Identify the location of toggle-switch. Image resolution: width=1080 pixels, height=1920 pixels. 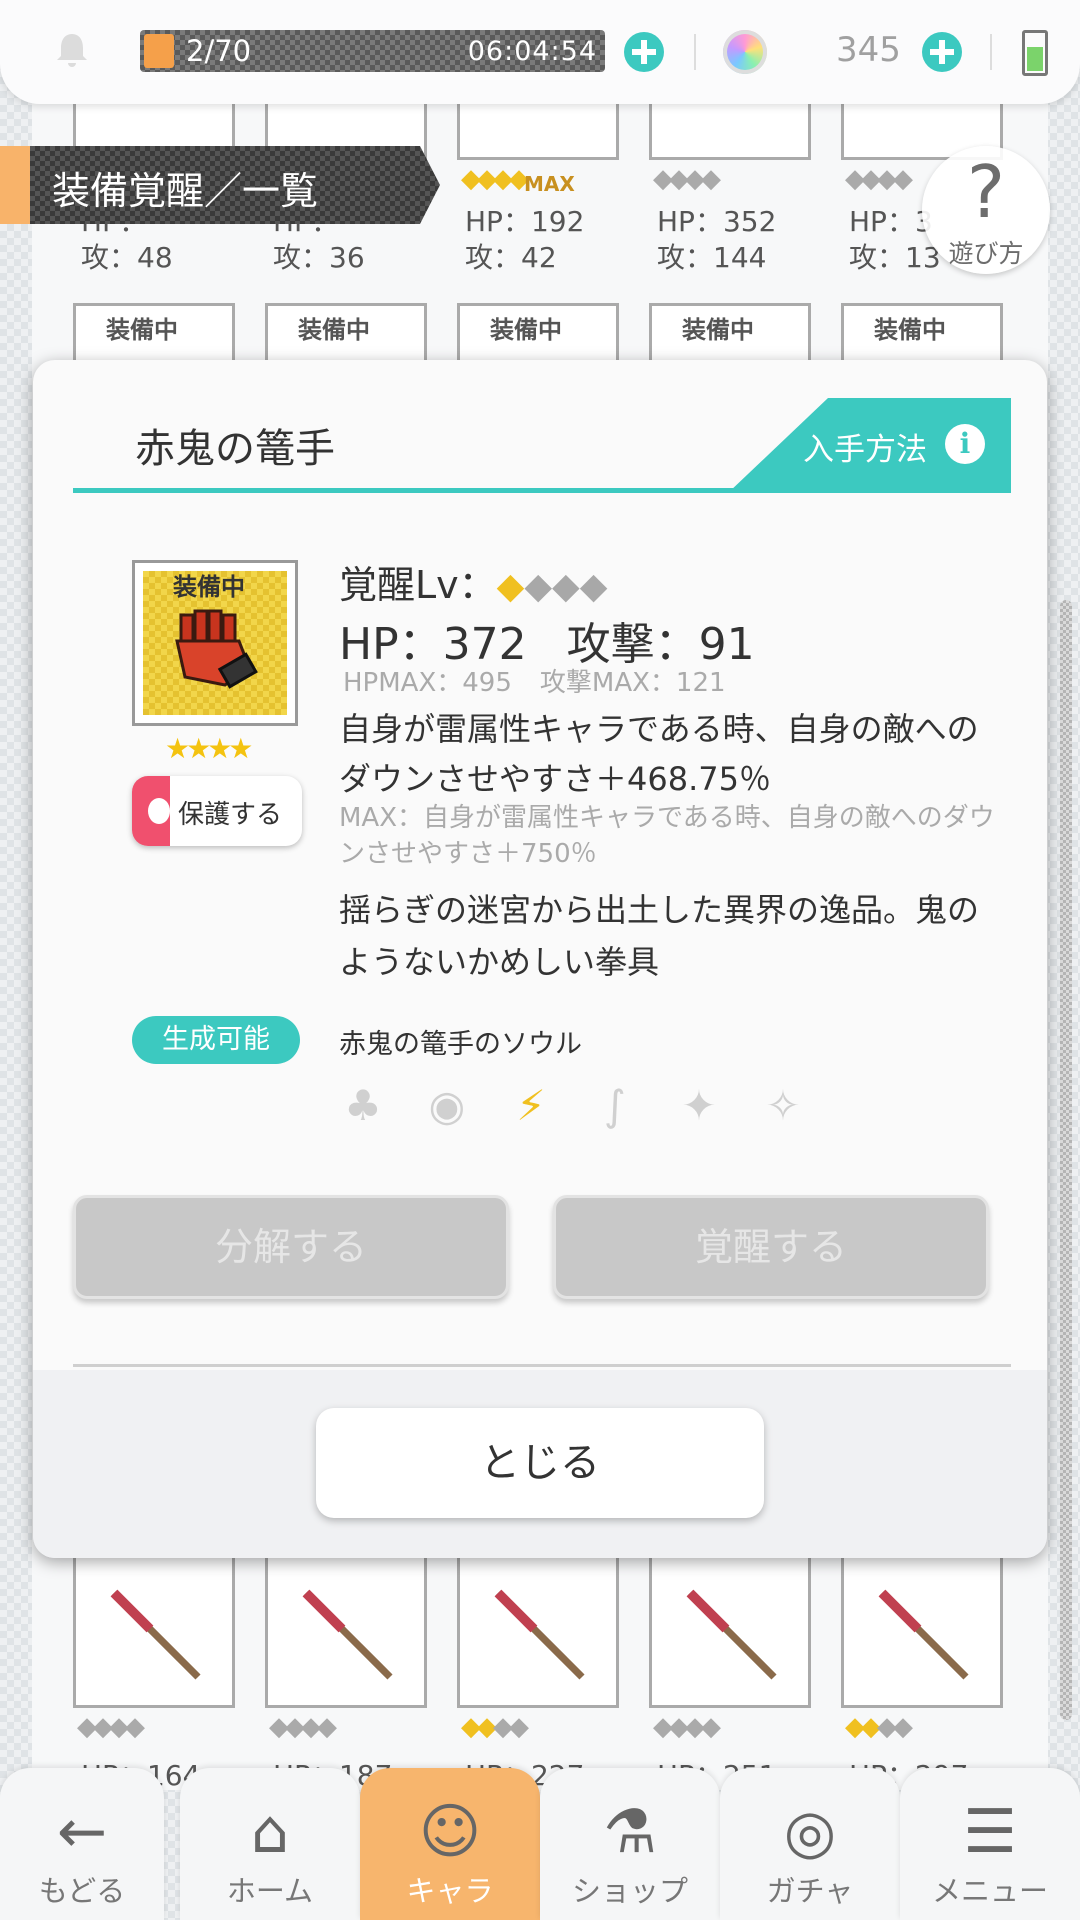
(151, 811).